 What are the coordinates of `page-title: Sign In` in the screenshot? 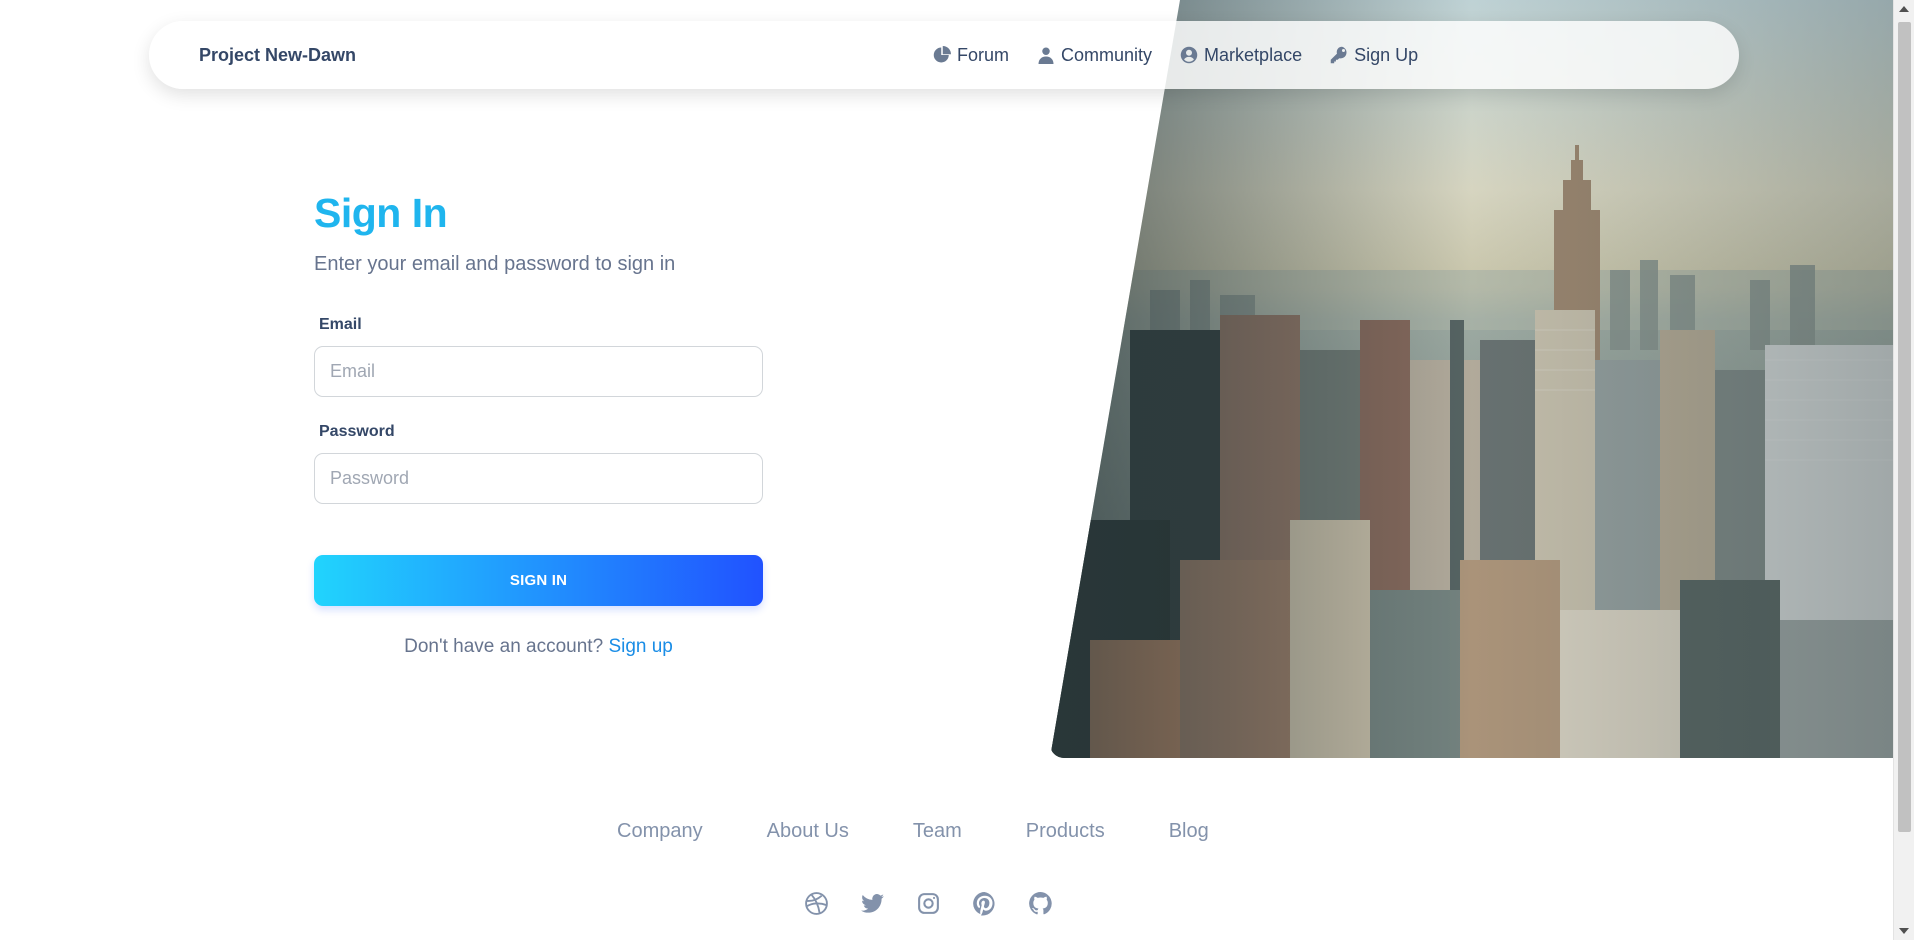 It's located at (381, 213).